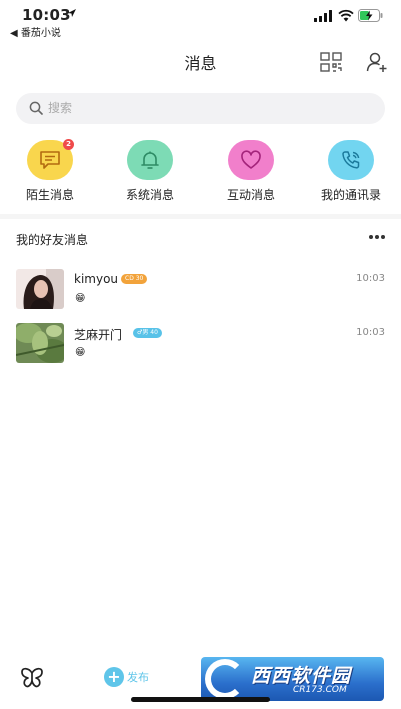 The width and height of the screenshot is (401, 709). I want to click on section-divider, so click(200, 216).